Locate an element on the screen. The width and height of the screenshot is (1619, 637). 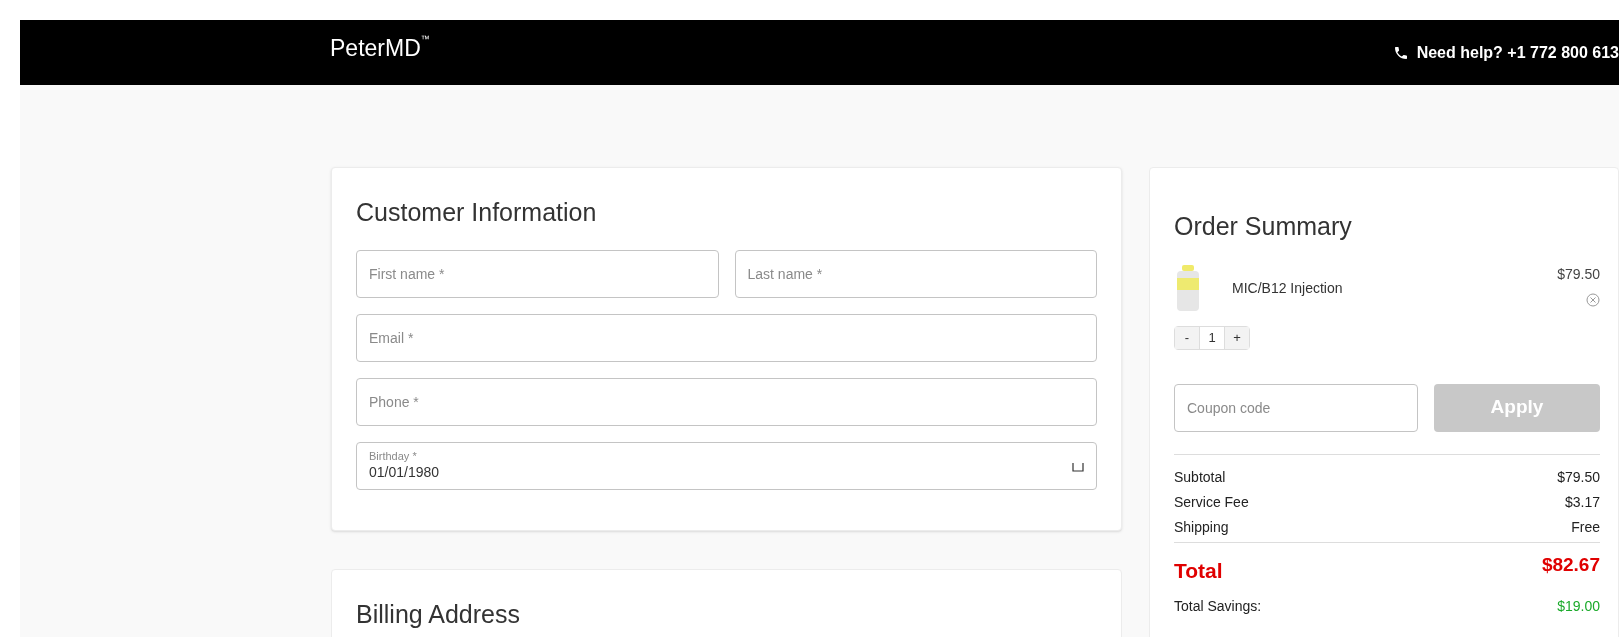
field-label: Birthday * is located at coordinates (393, 456).